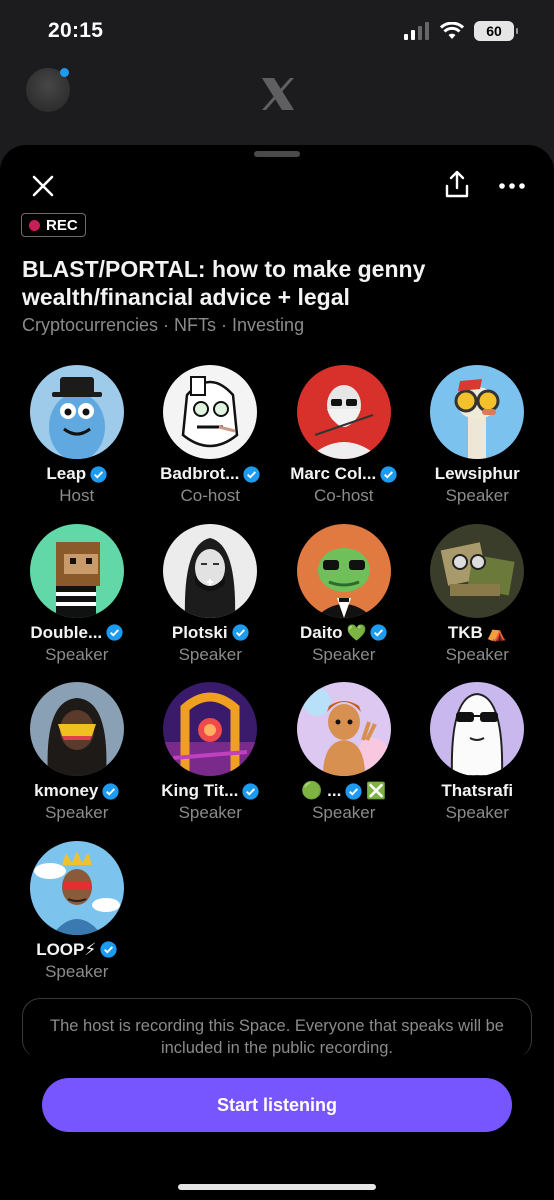 This screenshot has width=554, height=1200. I want to click on close-icon, so click(43, 186).